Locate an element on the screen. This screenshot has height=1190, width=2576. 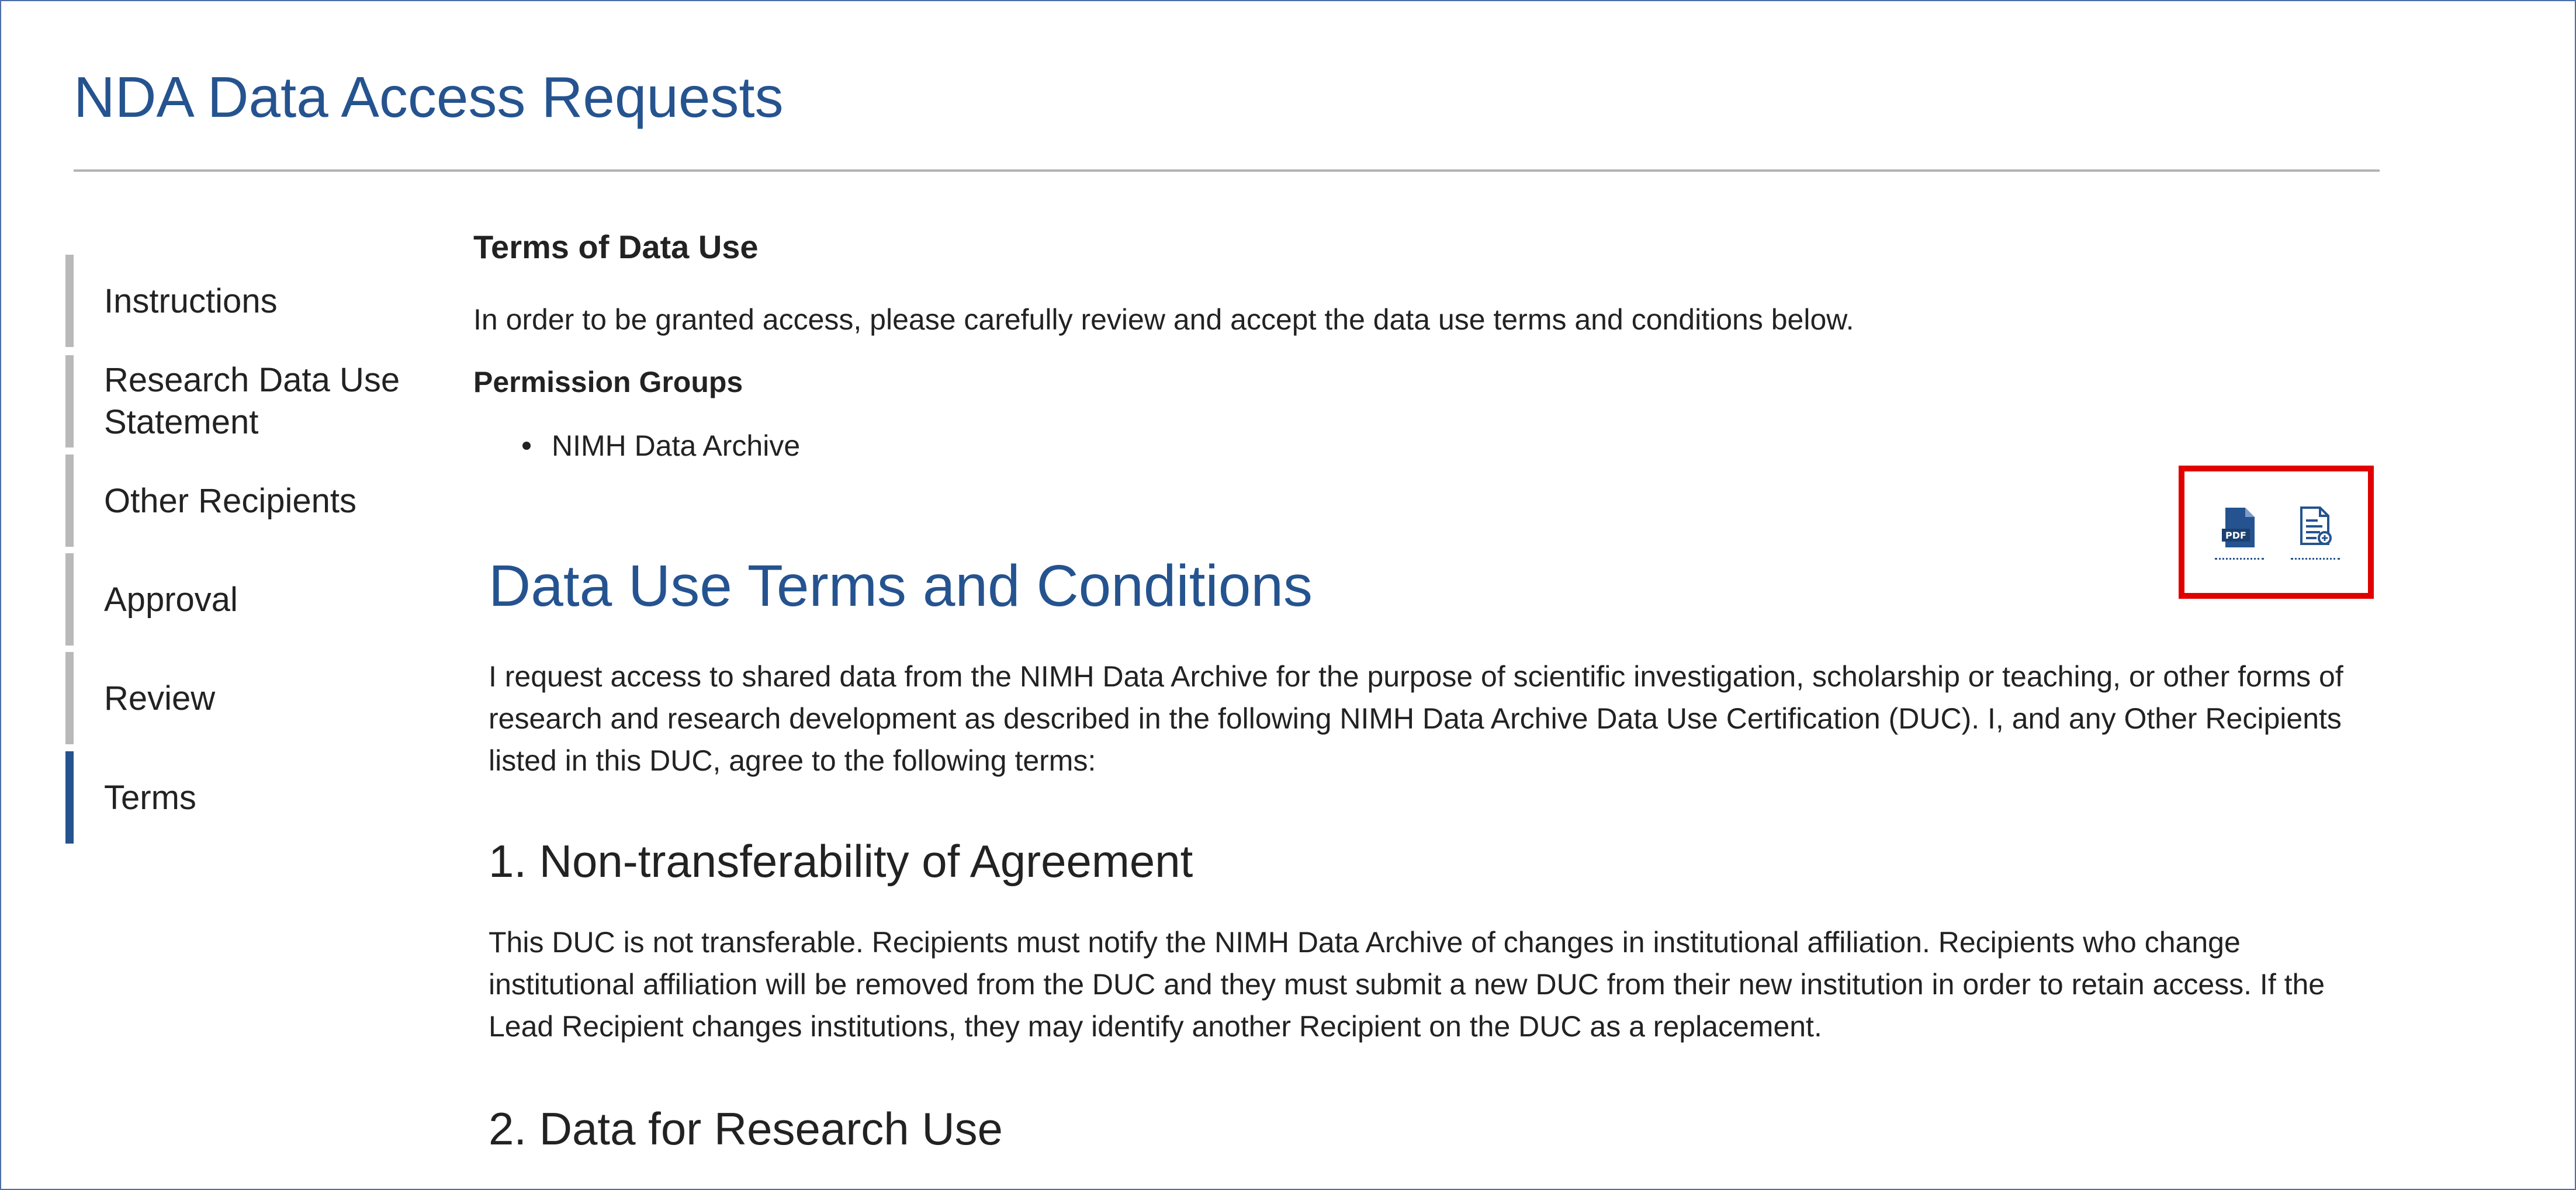
sidebar-item-research-data-use-statement: Research Data Use Statement is located at coordinates (240, 401).